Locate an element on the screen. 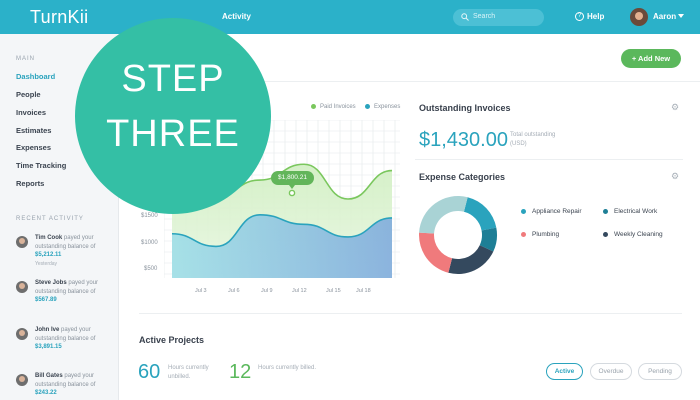 This screenshot has width=700, height=400. x-tick-label: Jul 6 is located at coordinates (234, 291).